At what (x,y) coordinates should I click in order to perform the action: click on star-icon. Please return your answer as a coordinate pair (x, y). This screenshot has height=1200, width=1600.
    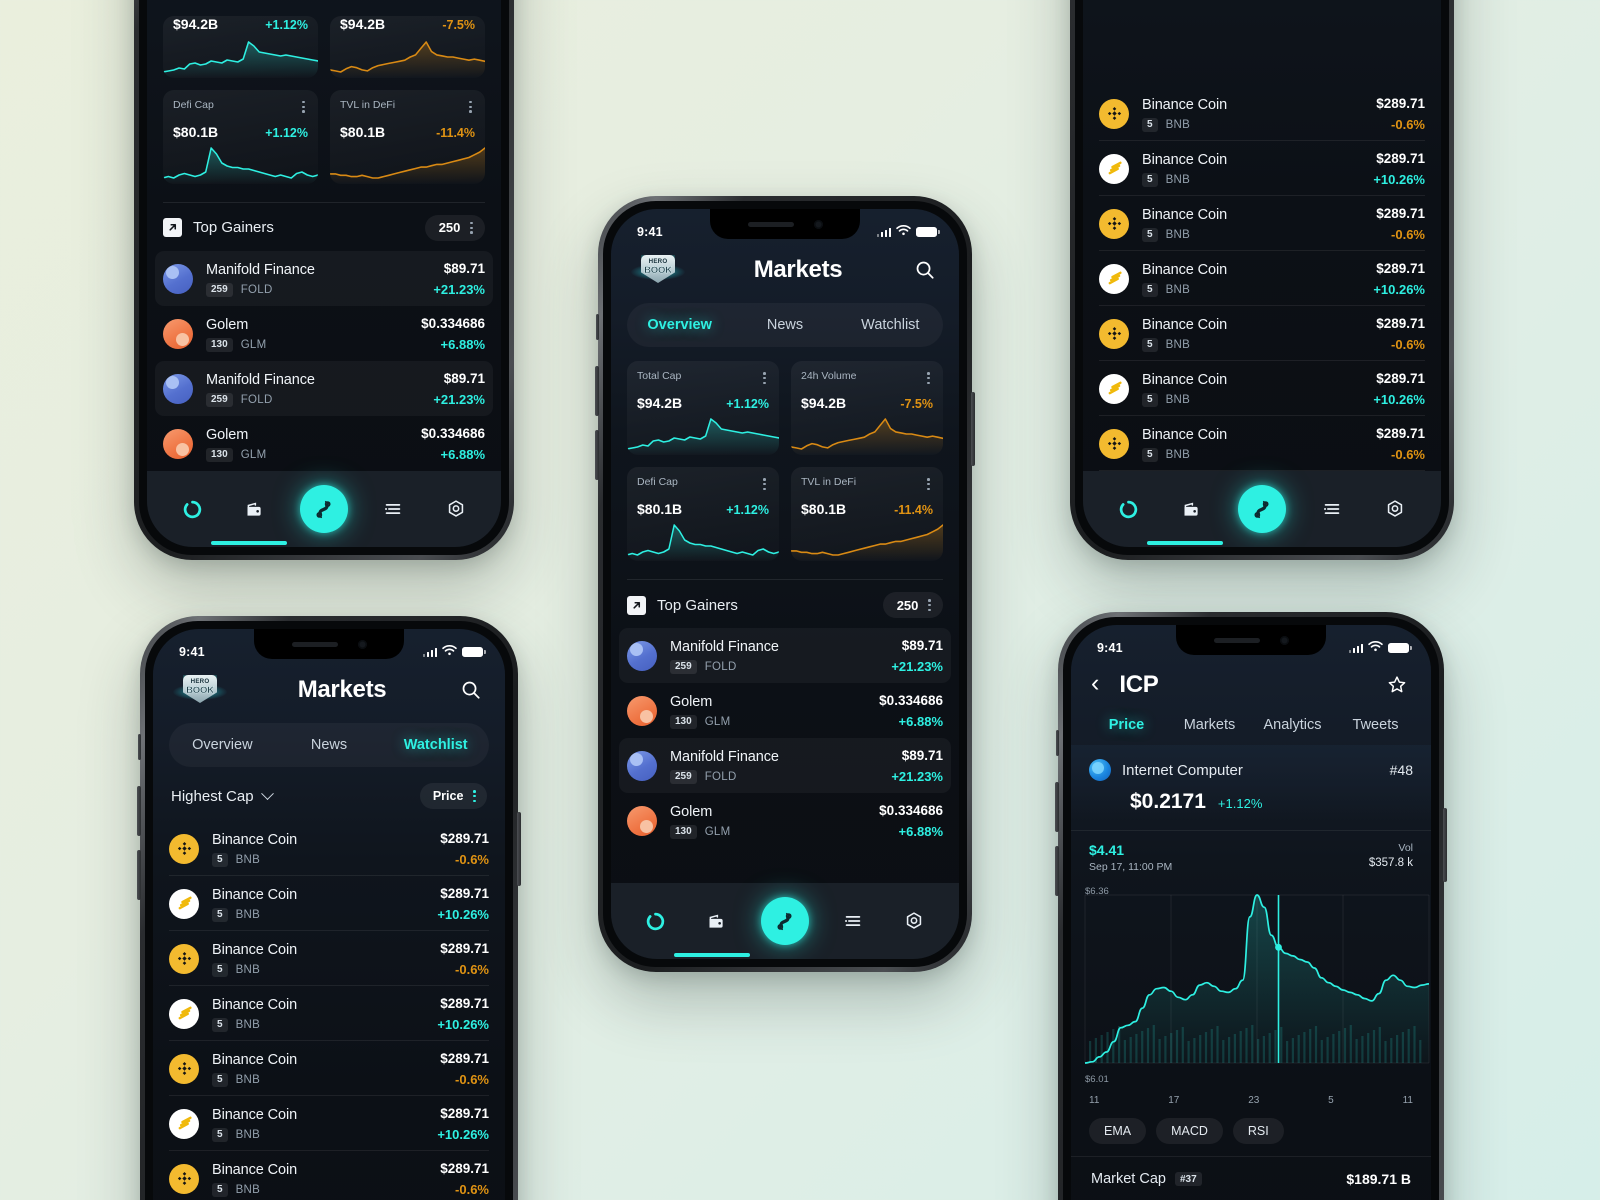
    Looking at the image, I should click on (1397, 685).